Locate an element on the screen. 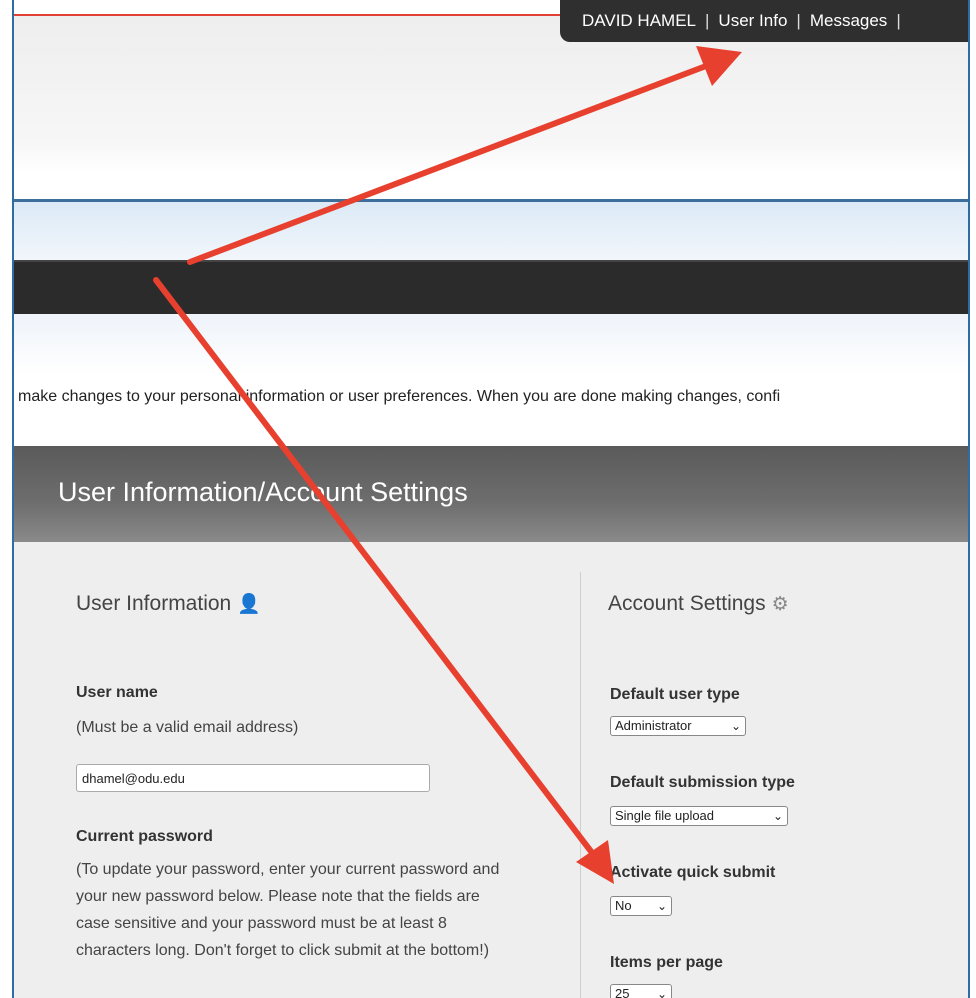 The image size is (976, 998). user-top-bar: DAVID HAMEL | User Info | Messages | is located at coordinates (764, 21).